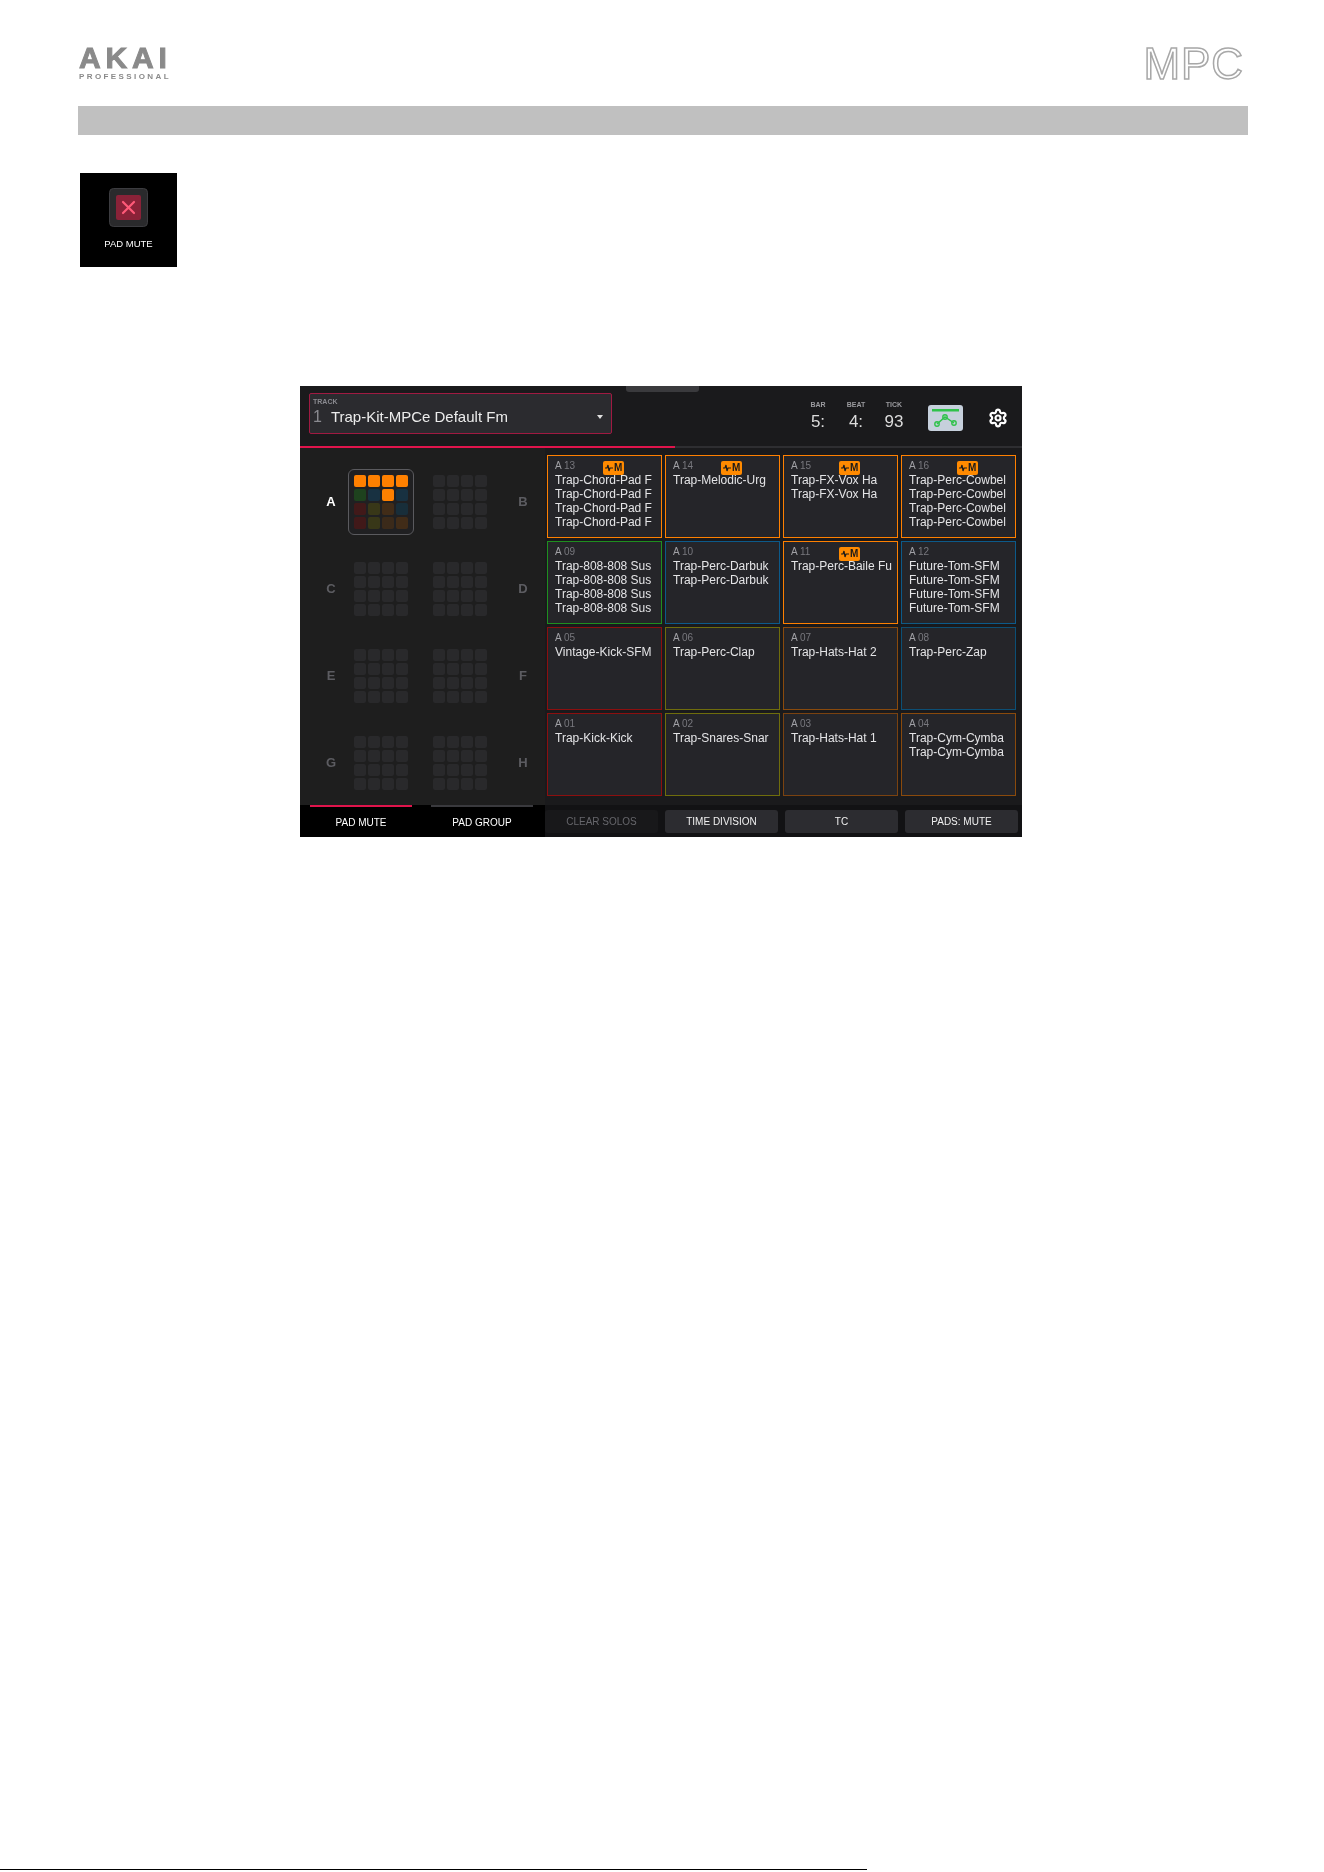 This screenshot has width=1324, height=1872. Describe the element at coordinates (801, 466) in the screenshot. I see `pad-number: A 15` at that location.